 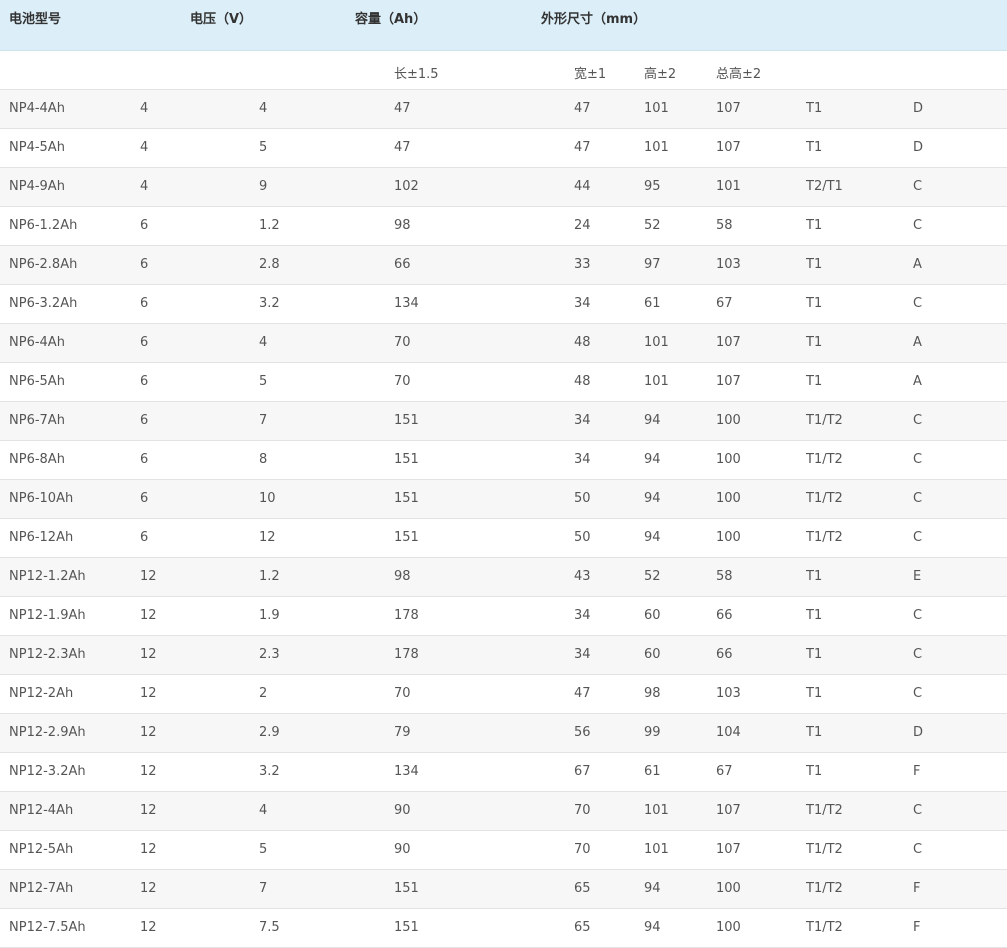 What do you see at coordinates (503, 616) in the screenshot?
I see `table-row: NP12-1.9Ah 12 1.9 178 34 60 66 T1 C` at bounding box center [503, 616].